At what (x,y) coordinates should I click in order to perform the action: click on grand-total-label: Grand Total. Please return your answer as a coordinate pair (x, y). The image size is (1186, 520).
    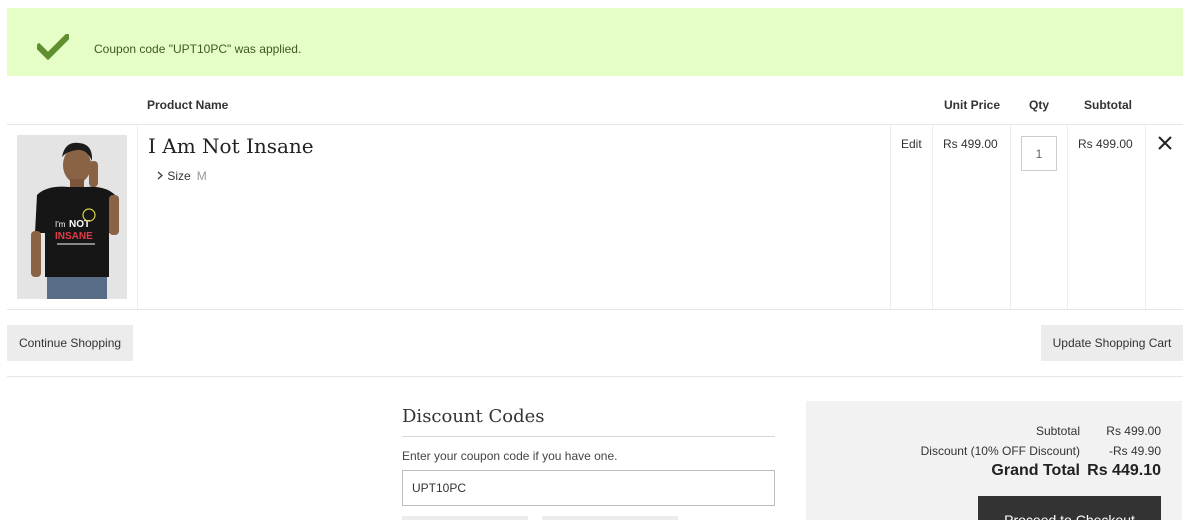
    Looking at the image, I should click on (1035, 470).